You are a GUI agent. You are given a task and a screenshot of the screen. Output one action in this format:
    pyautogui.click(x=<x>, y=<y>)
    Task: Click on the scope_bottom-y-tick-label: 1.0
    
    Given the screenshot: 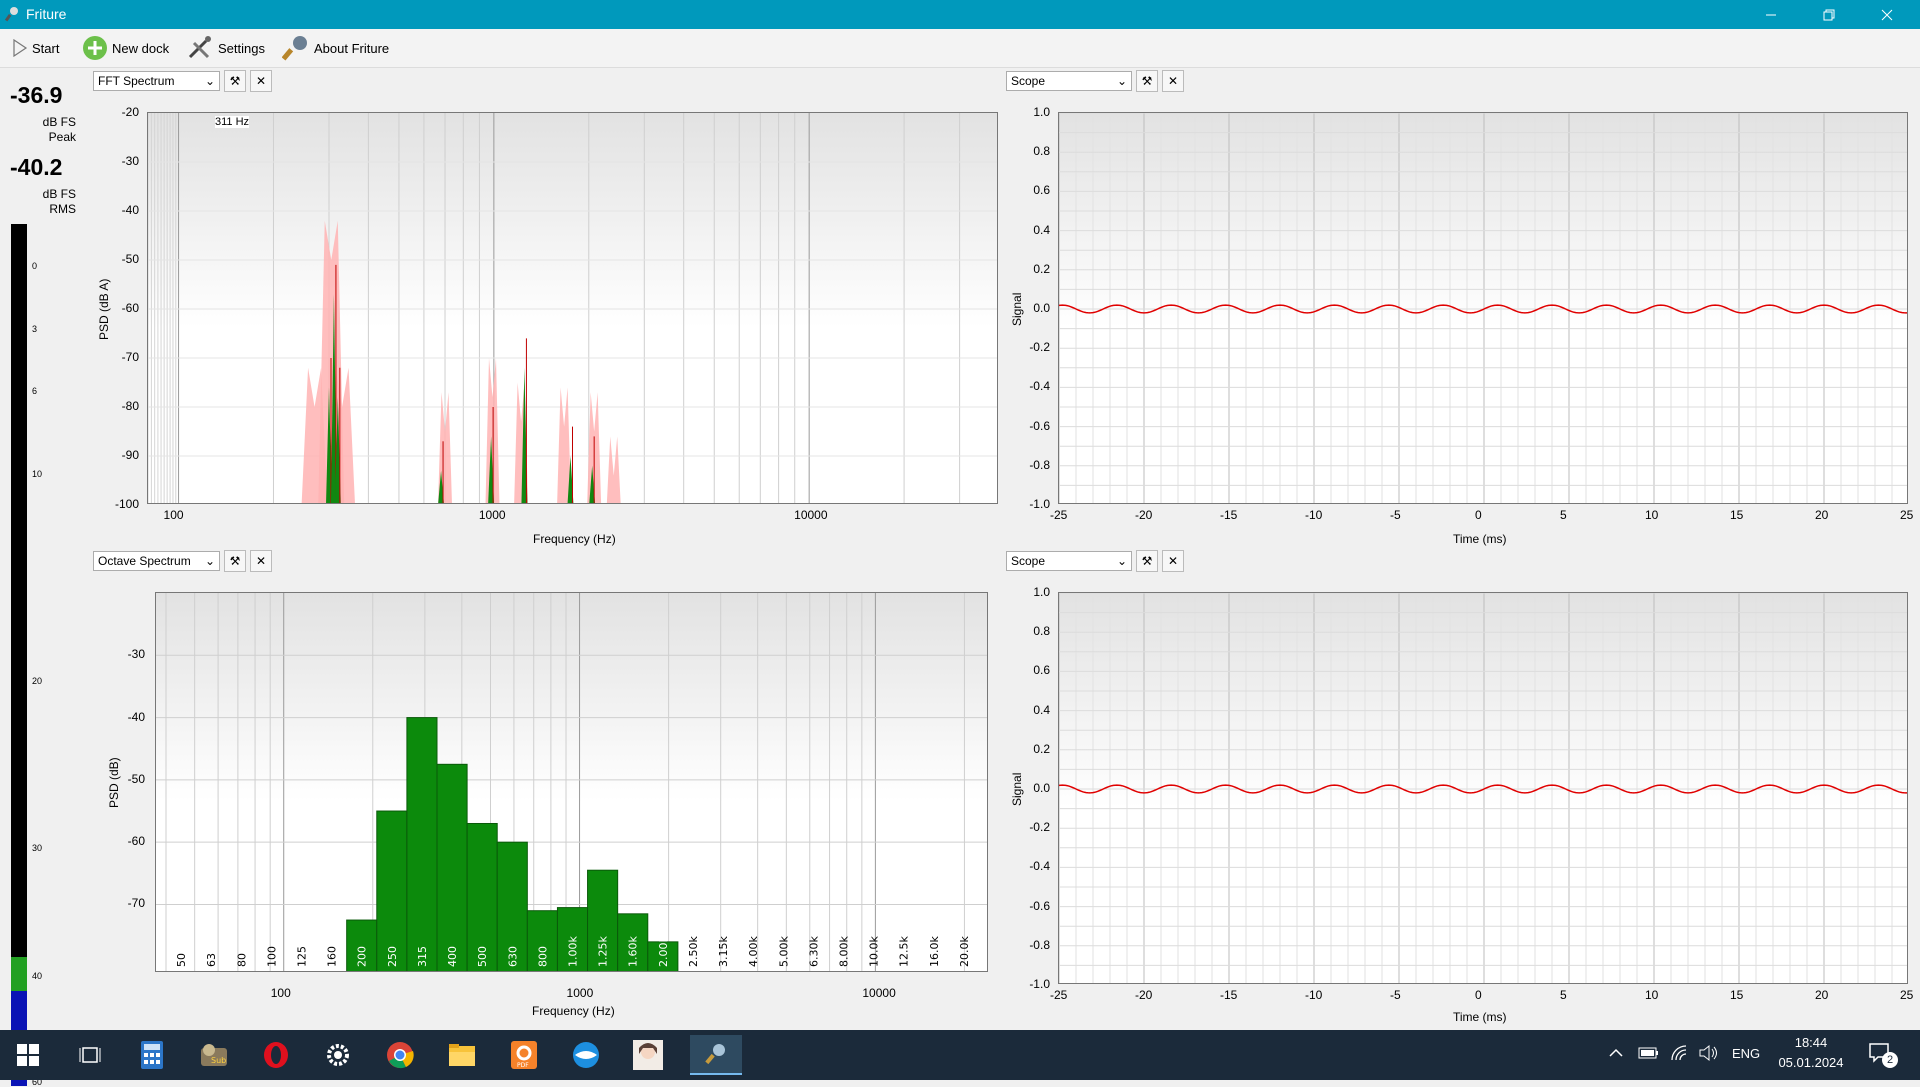 What is the action you would take?
    pyautogui.click(x=1041, y=592)
    